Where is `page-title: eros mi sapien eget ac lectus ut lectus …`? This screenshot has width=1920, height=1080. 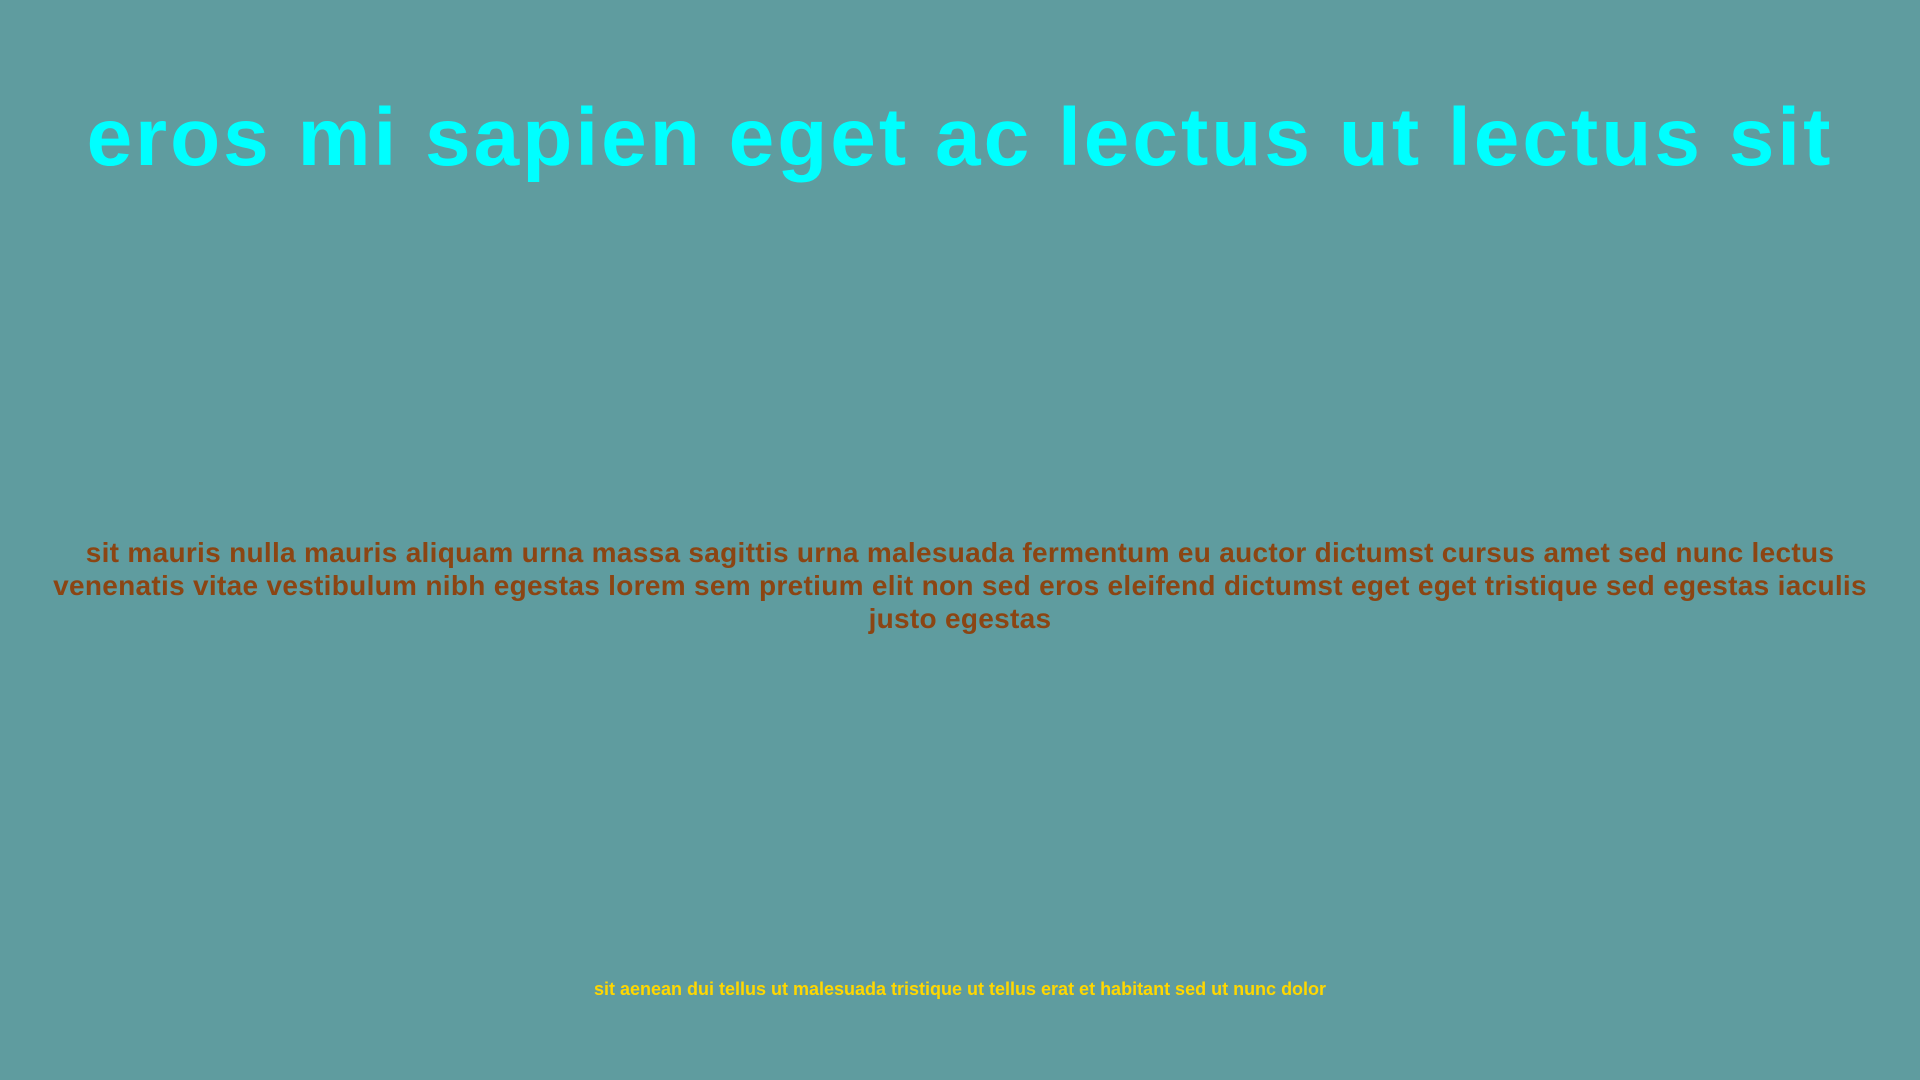
page-title: eros mi sapien eget ac lectus ut lectus … is located at coordinates (960, 137).